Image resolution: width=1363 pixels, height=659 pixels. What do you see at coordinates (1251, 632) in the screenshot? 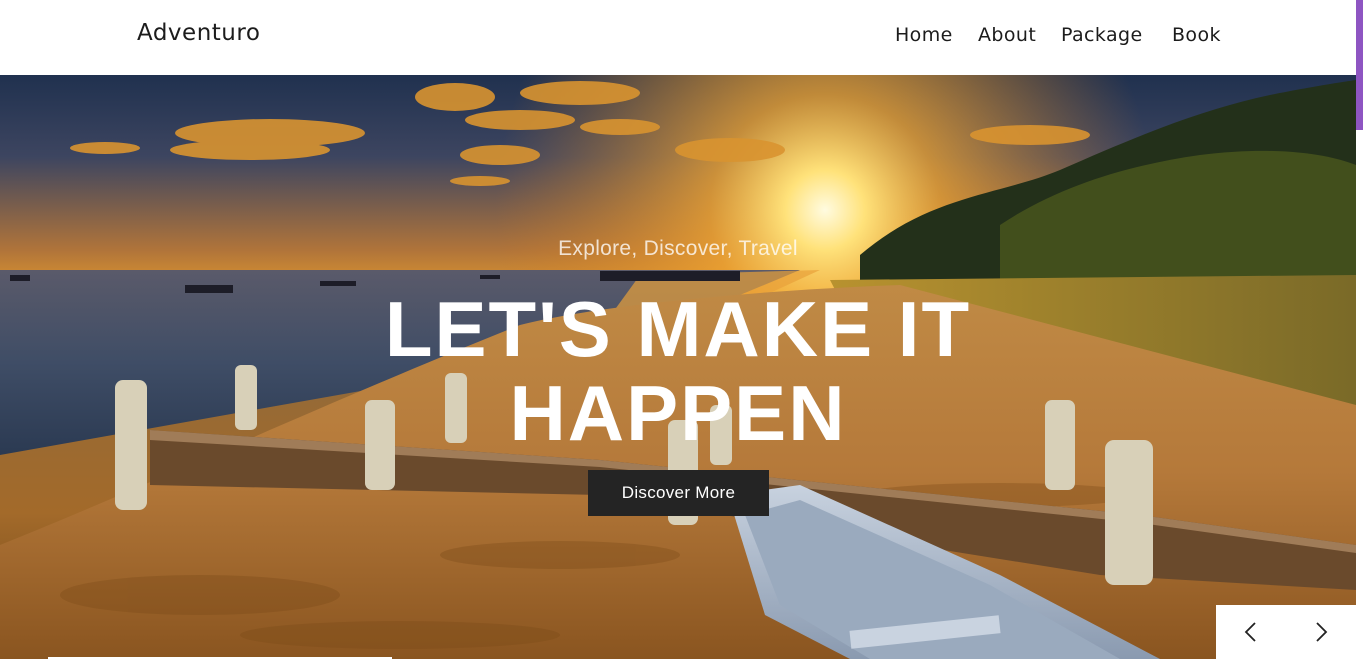
I see `chevron-left-icon` at bounding box center [1251, 632].